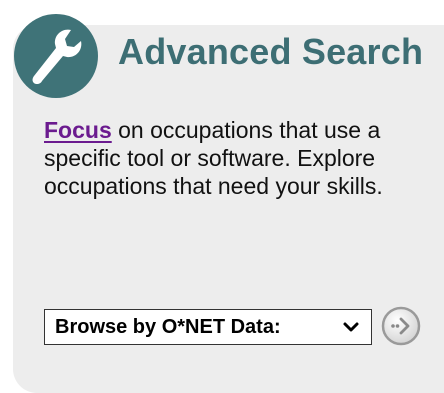 This screenshot has height=393, width=444. Describe the element at coordinates (271, 51) in the screenshot. I see `advanced-search-title: Advanced Search` at that location.